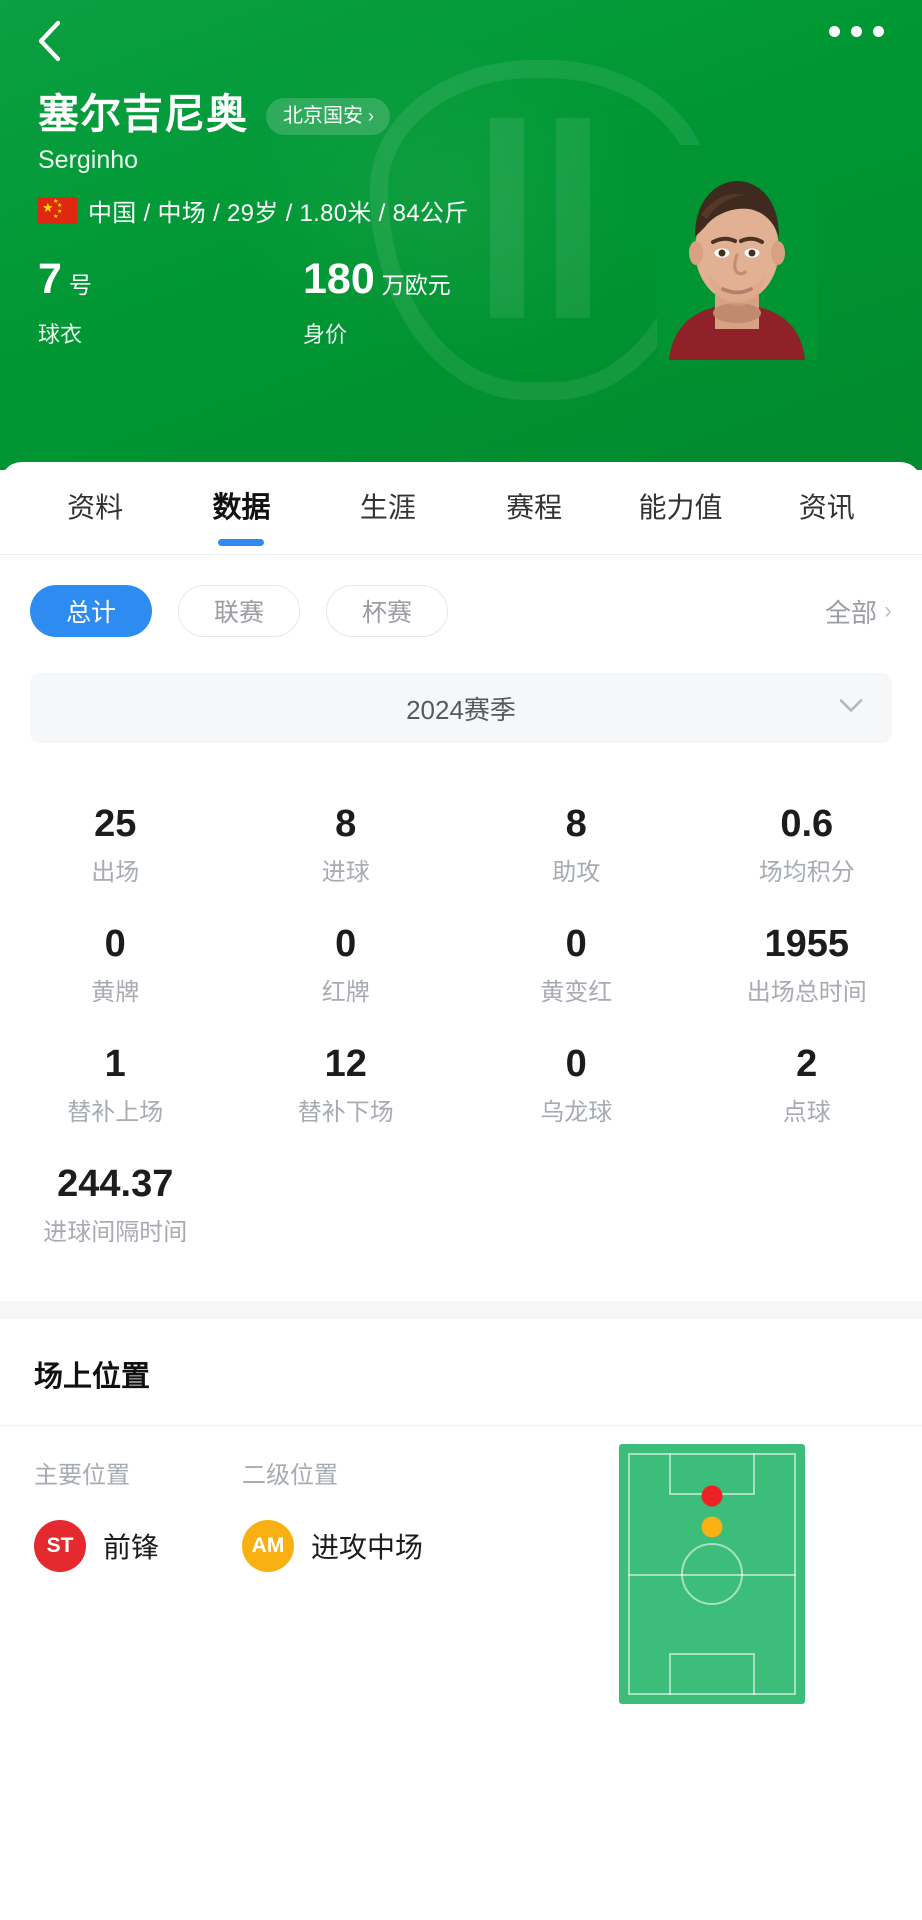  What do you see at coordinates (806, 1112) in the screenshot?
I see `stat-label: 点球` at bounding box center [806, 1112].